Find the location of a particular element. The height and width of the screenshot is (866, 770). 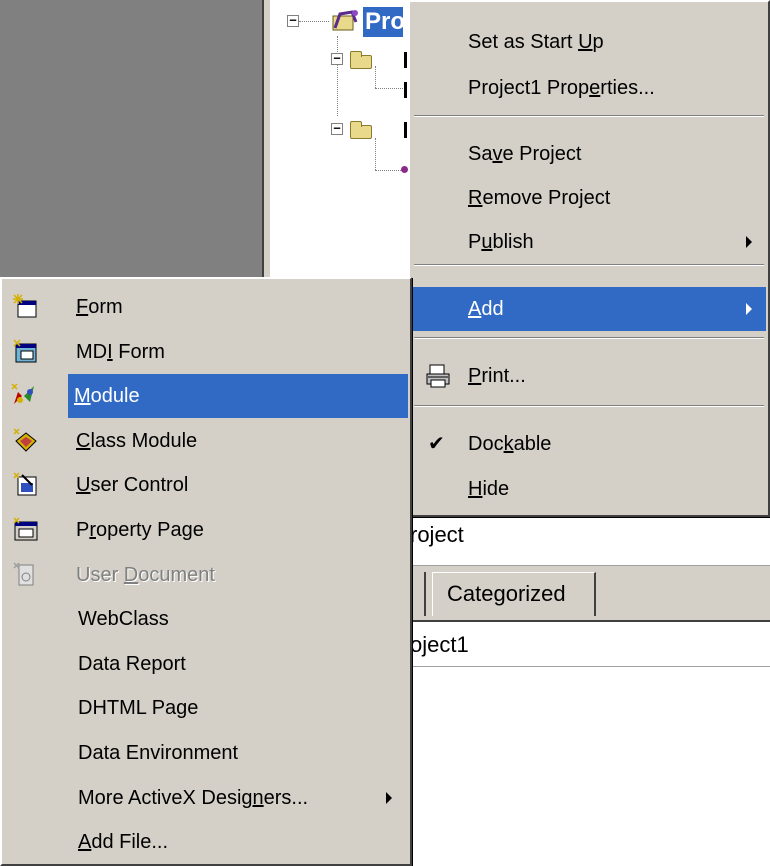

menu-item-label: Data Report is located at coordinates (132, 663).